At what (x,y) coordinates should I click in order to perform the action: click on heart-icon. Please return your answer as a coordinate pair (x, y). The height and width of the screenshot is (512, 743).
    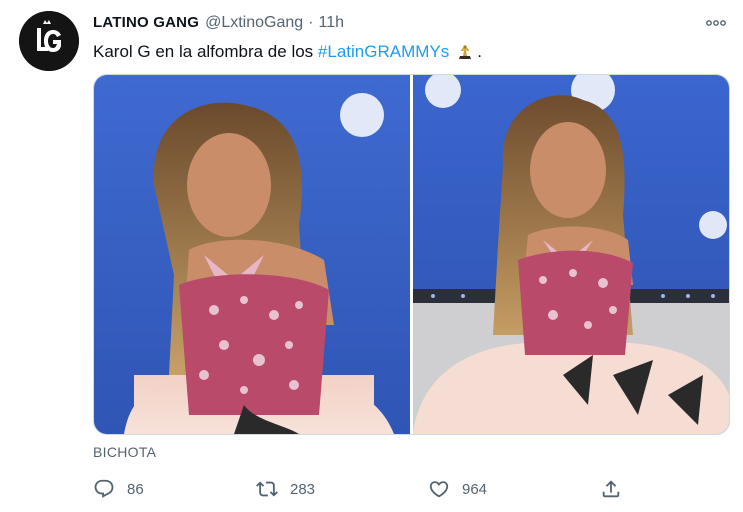
    Looking at the image, I should click on (439, 489).